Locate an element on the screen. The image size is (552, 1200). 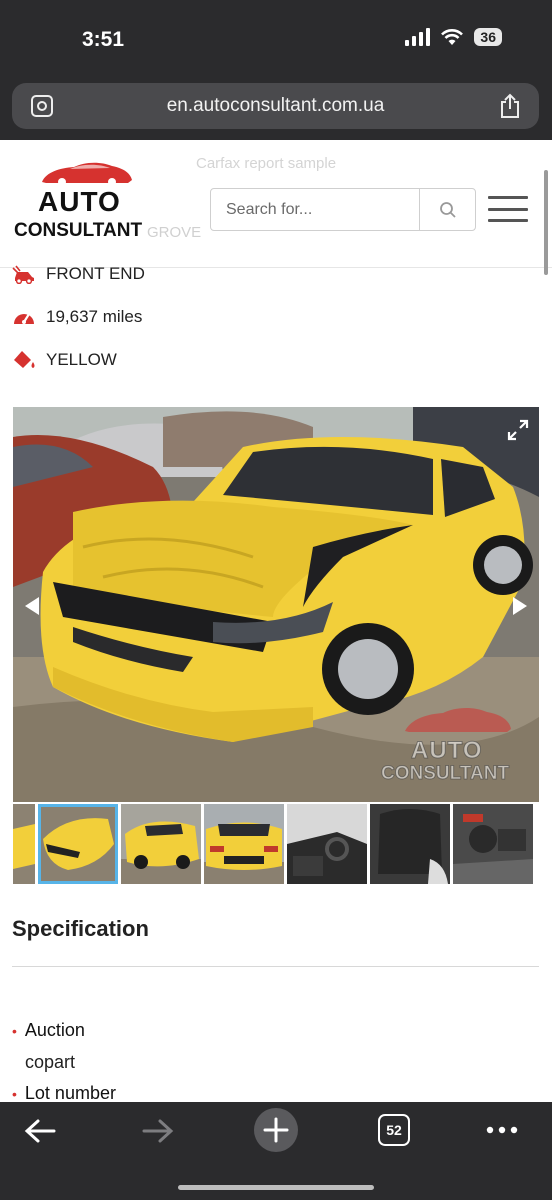
spec-item-lot-number: • Lot number is located at coordinates (64, 1093).